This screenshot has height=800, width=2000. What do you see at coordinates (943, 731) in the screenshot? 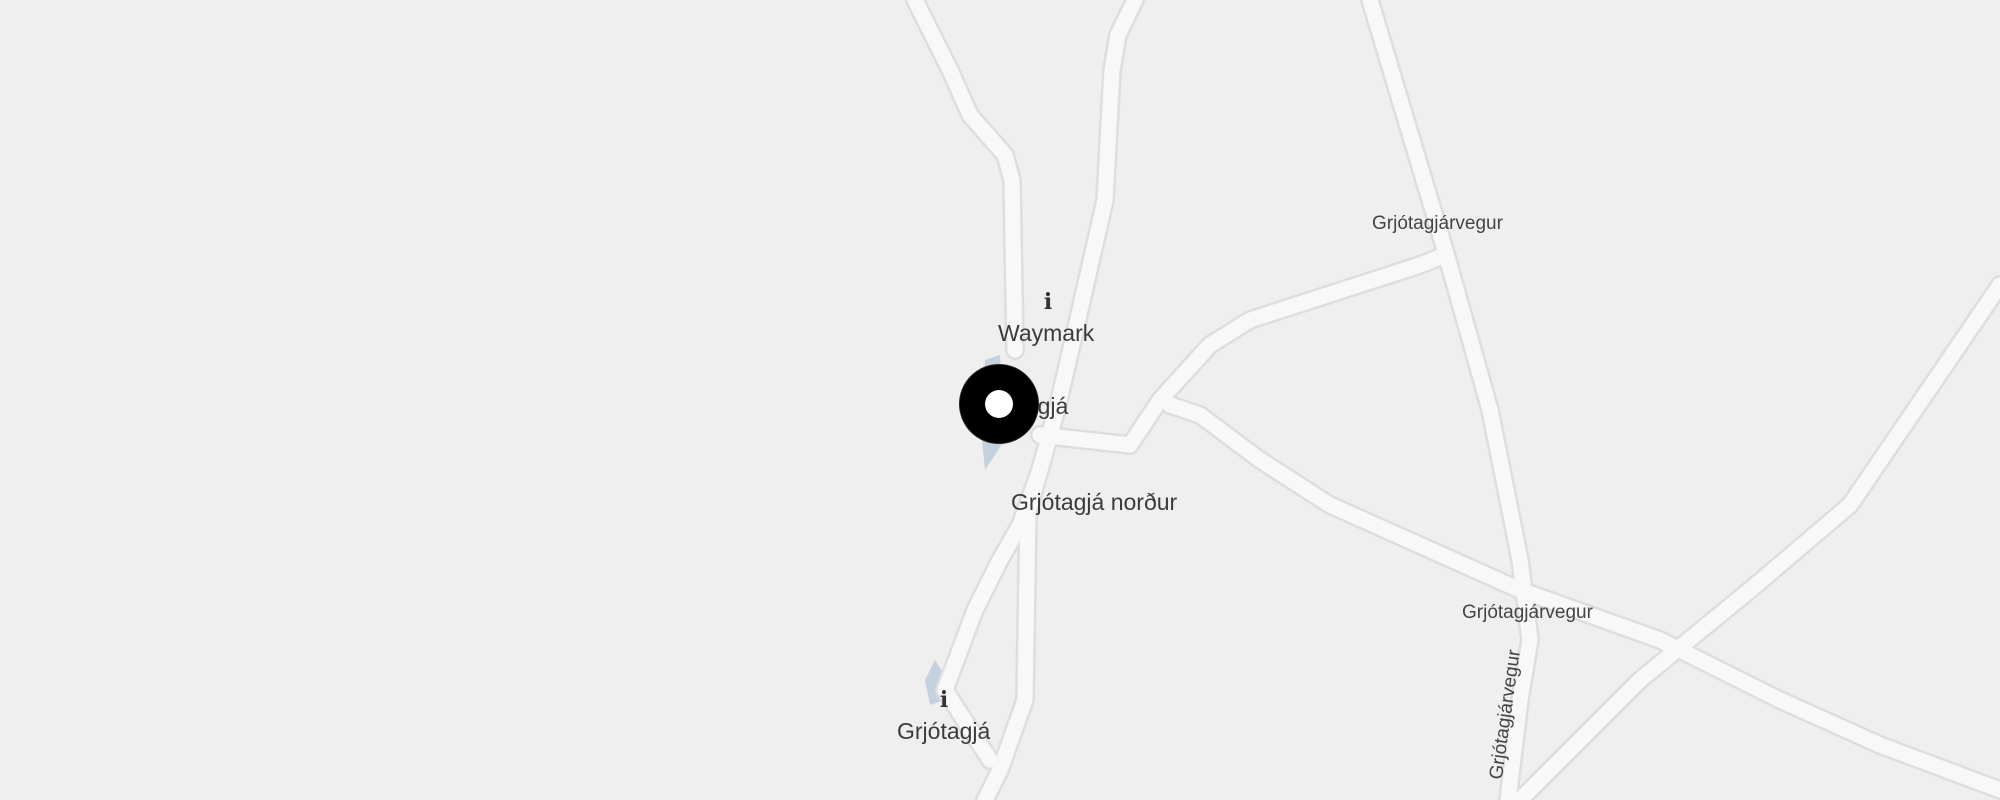
I see `poi-label-grjotagja: Grjótagjá` at bounding box center [943, 731].